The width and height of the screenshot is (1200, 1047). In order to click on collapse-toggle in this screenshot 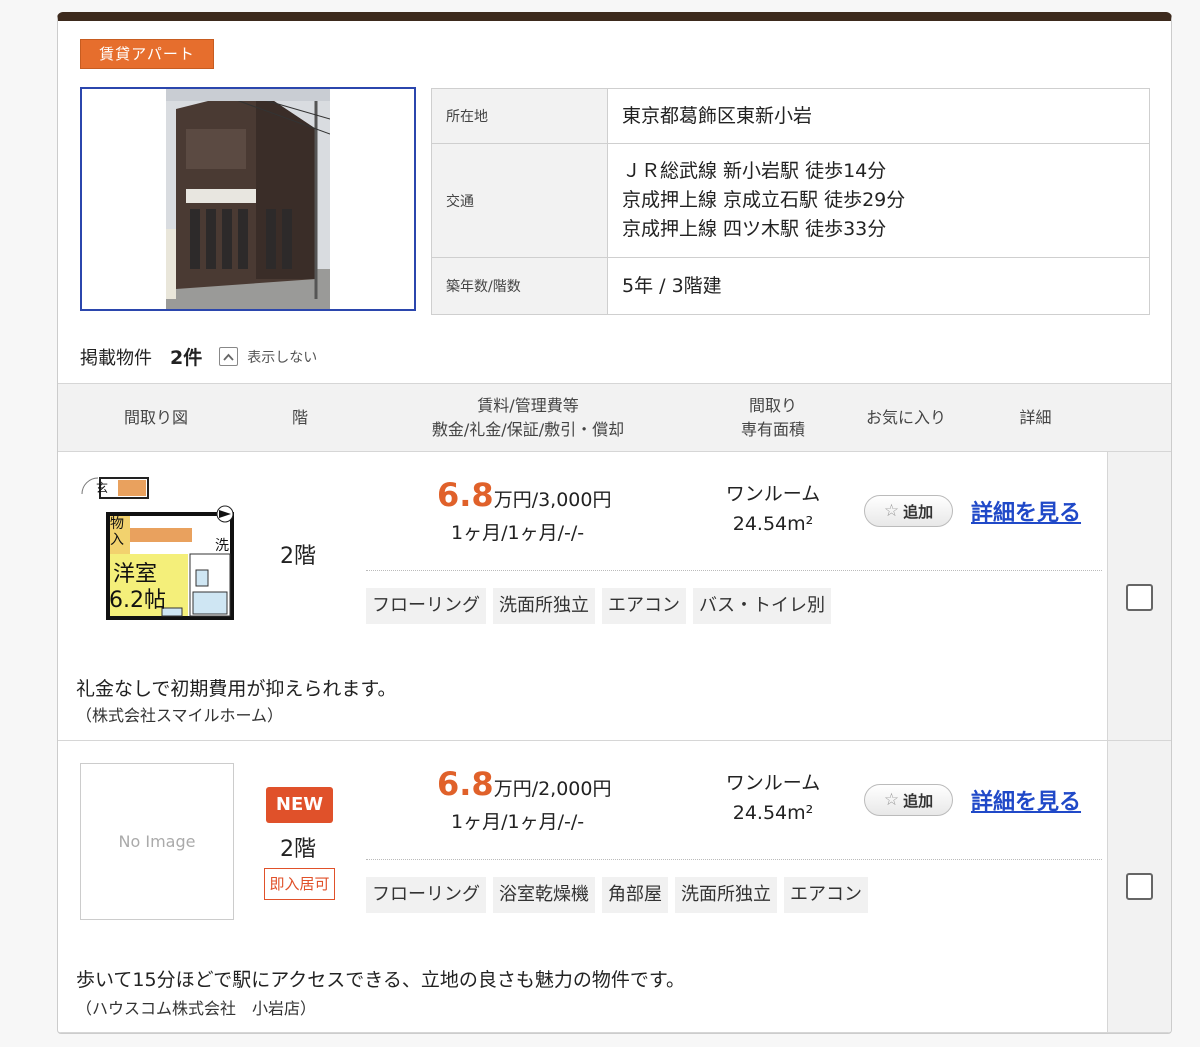, I will do `click(229, 356)`.